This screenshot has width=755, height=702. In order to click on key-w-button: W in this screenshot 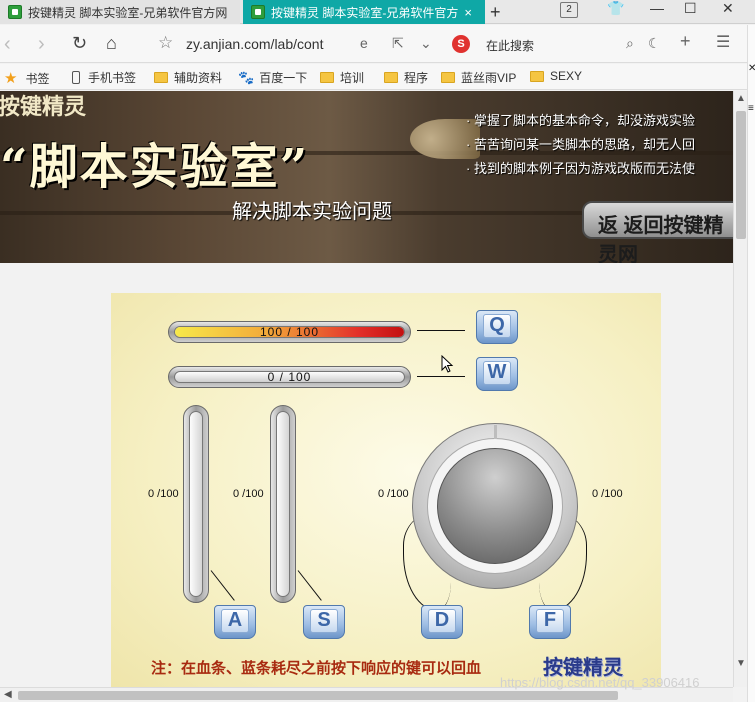, I will do `click(497, 374)`.